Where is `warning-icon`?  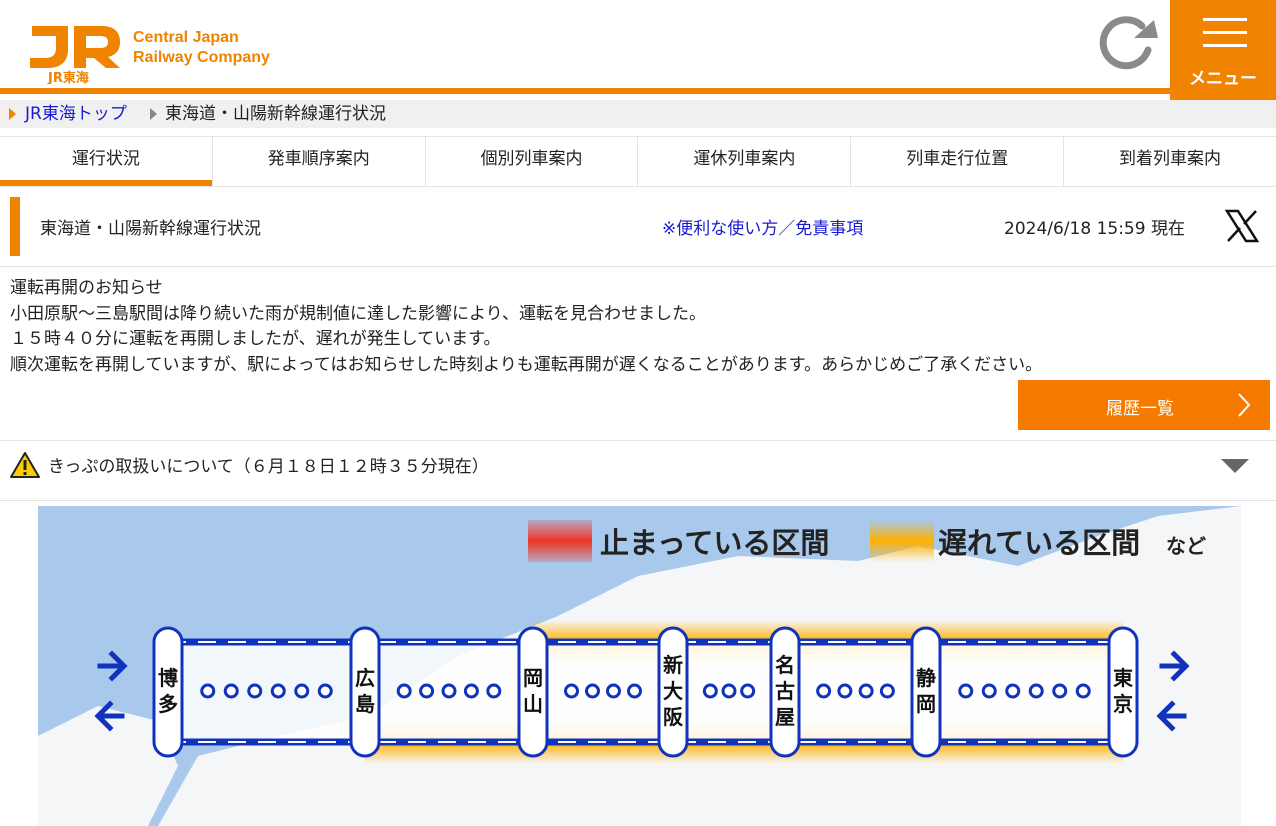
warning-icon is located at coordinates (25, 465).